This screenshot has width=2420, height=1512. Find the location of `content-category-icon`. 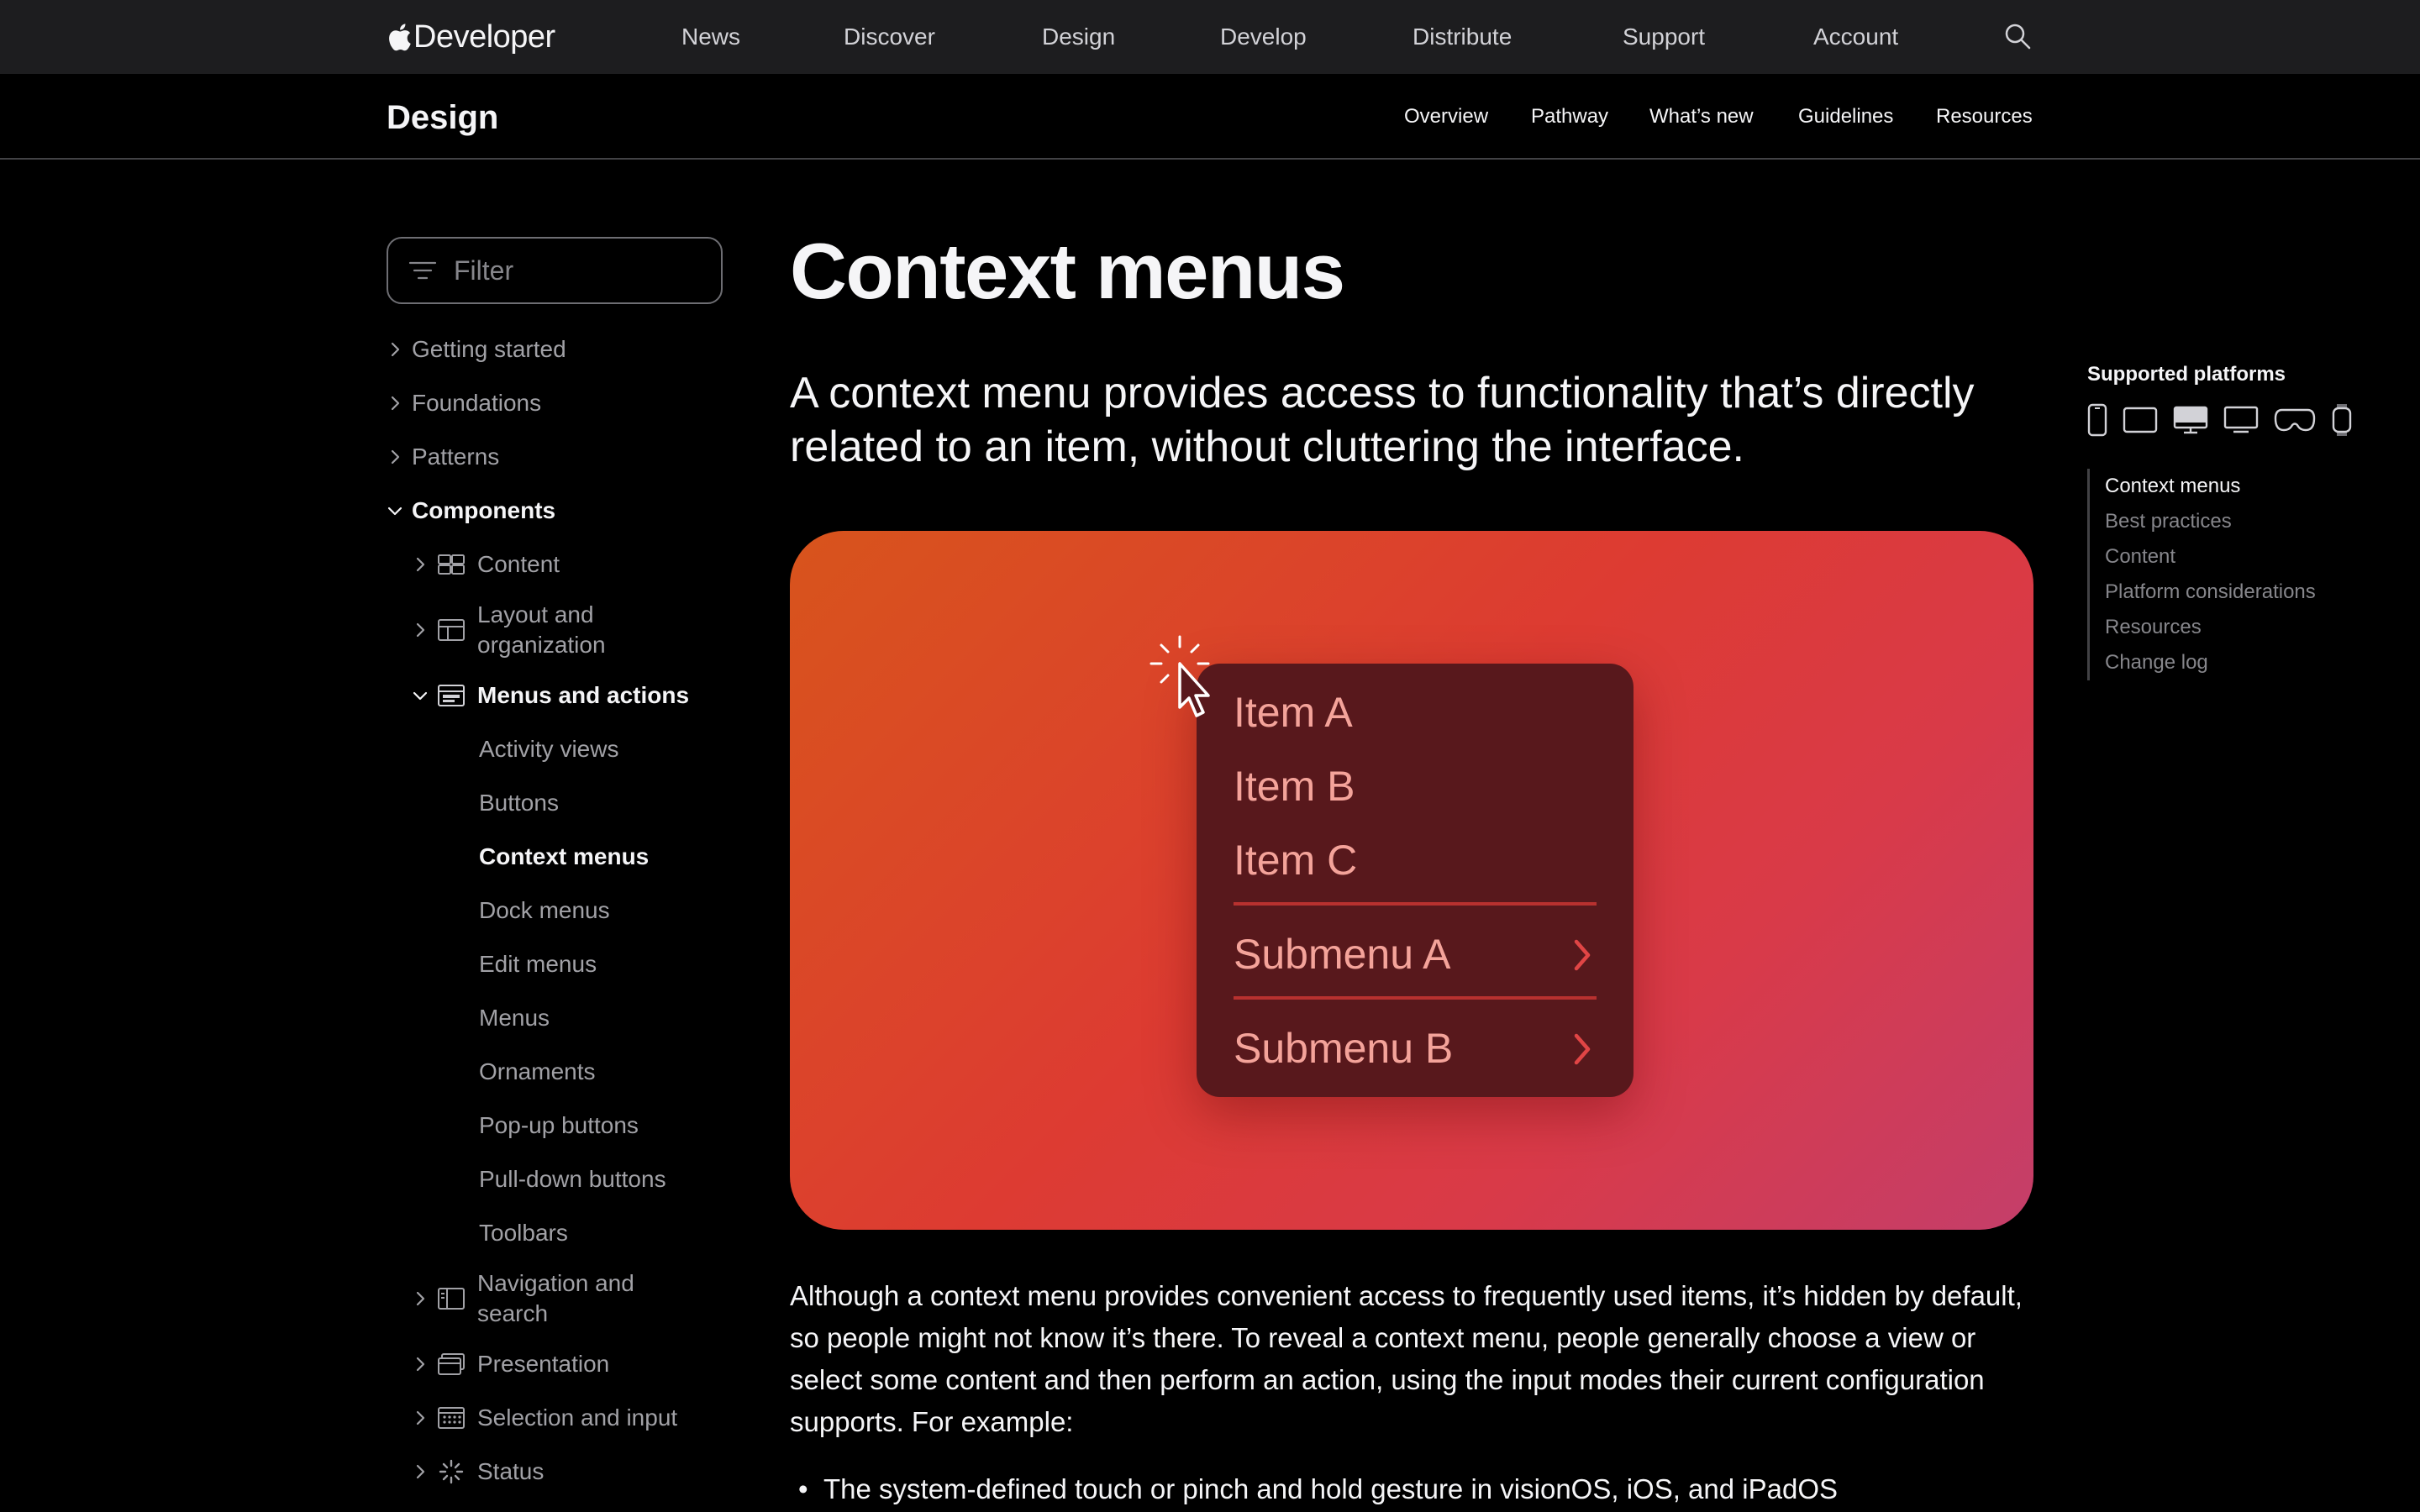

content-category-icon is located at coordinates (451, 564).